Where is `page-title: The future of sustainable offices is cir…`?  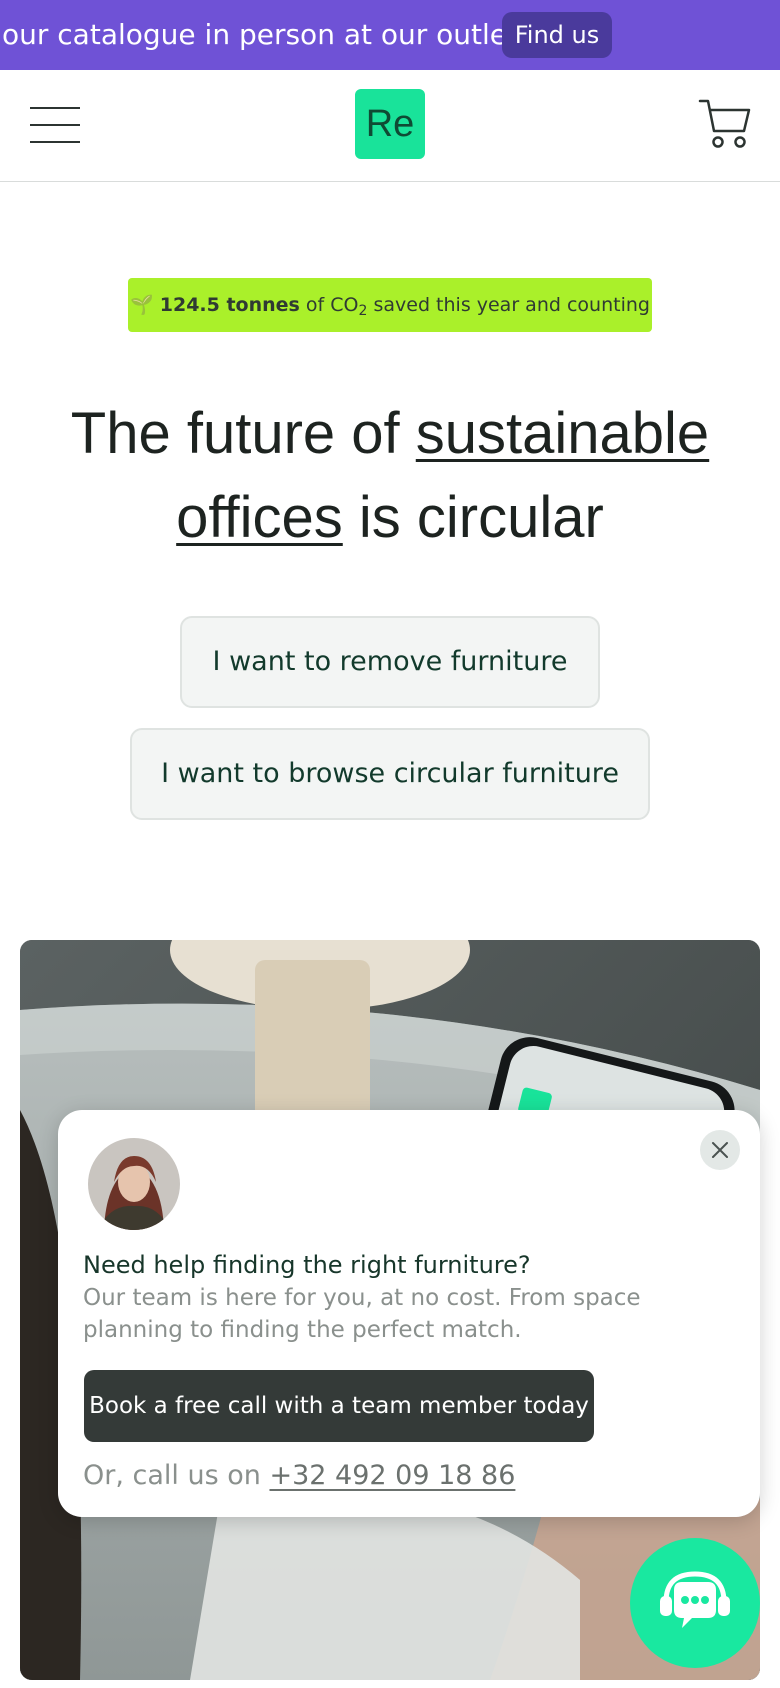
page-title: The future of sustainable offices is cir… is located at coordinates (390, 476).